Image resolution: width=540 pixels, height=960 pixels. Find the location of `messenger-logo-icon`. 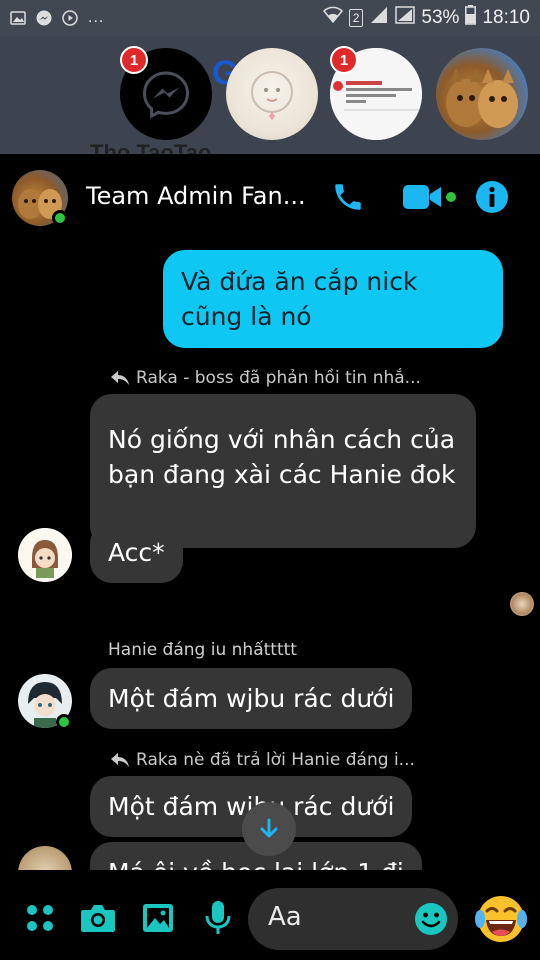

messenger-logo-icon is located at coordinates (166, 95).